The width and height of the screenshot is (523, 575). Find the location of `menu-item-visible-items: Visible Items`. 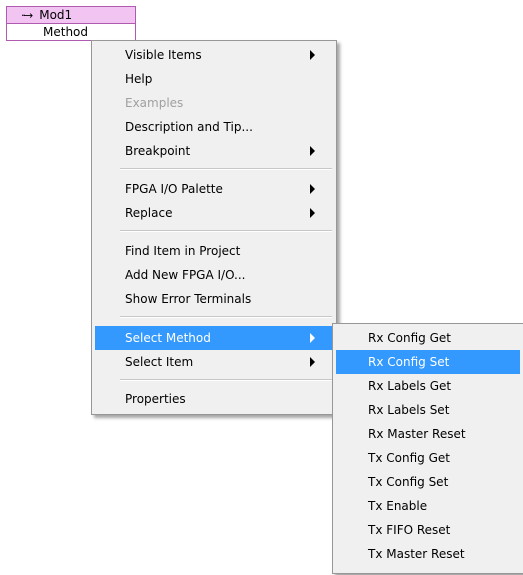

menu-item-visible-items: Visible Items is located at coordinates (214, 55).